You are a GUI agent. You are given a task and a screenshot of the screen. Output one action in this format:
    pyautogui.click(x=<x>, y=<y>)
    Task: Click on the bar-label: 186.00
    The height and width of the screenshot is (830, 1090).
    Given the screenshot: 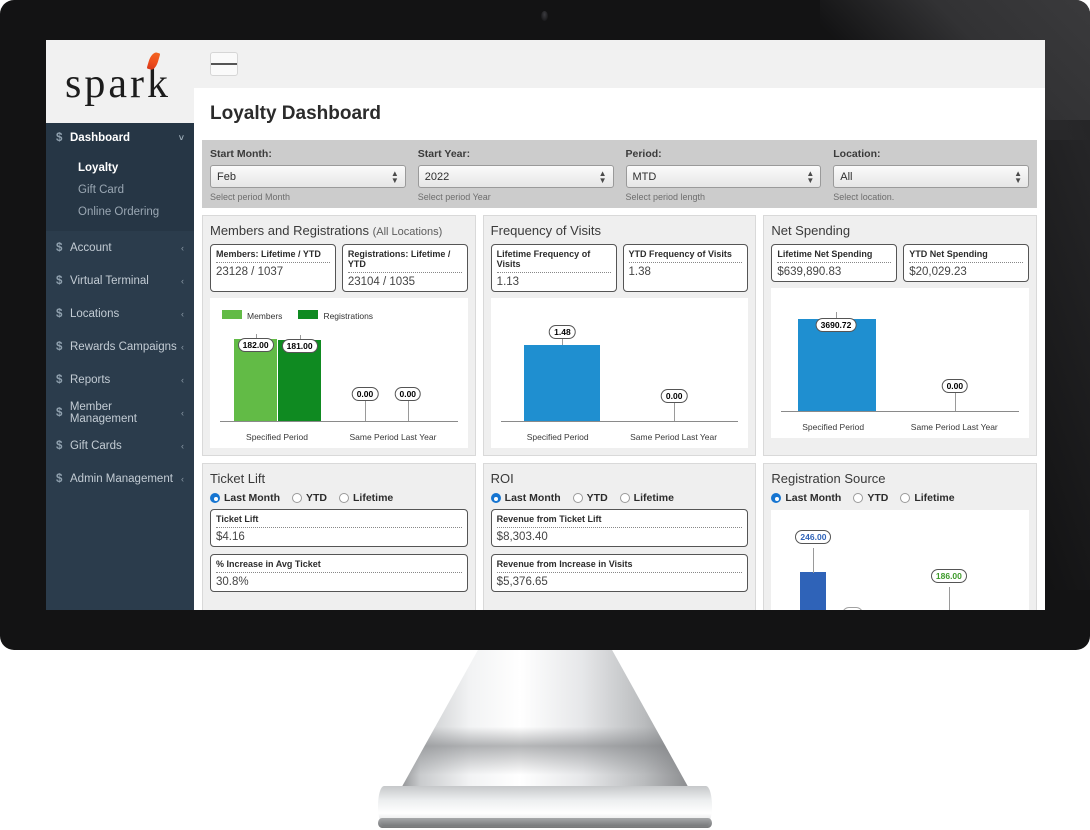 What is the action you would take?
    pyautogui.click(x=948, y=576)
    